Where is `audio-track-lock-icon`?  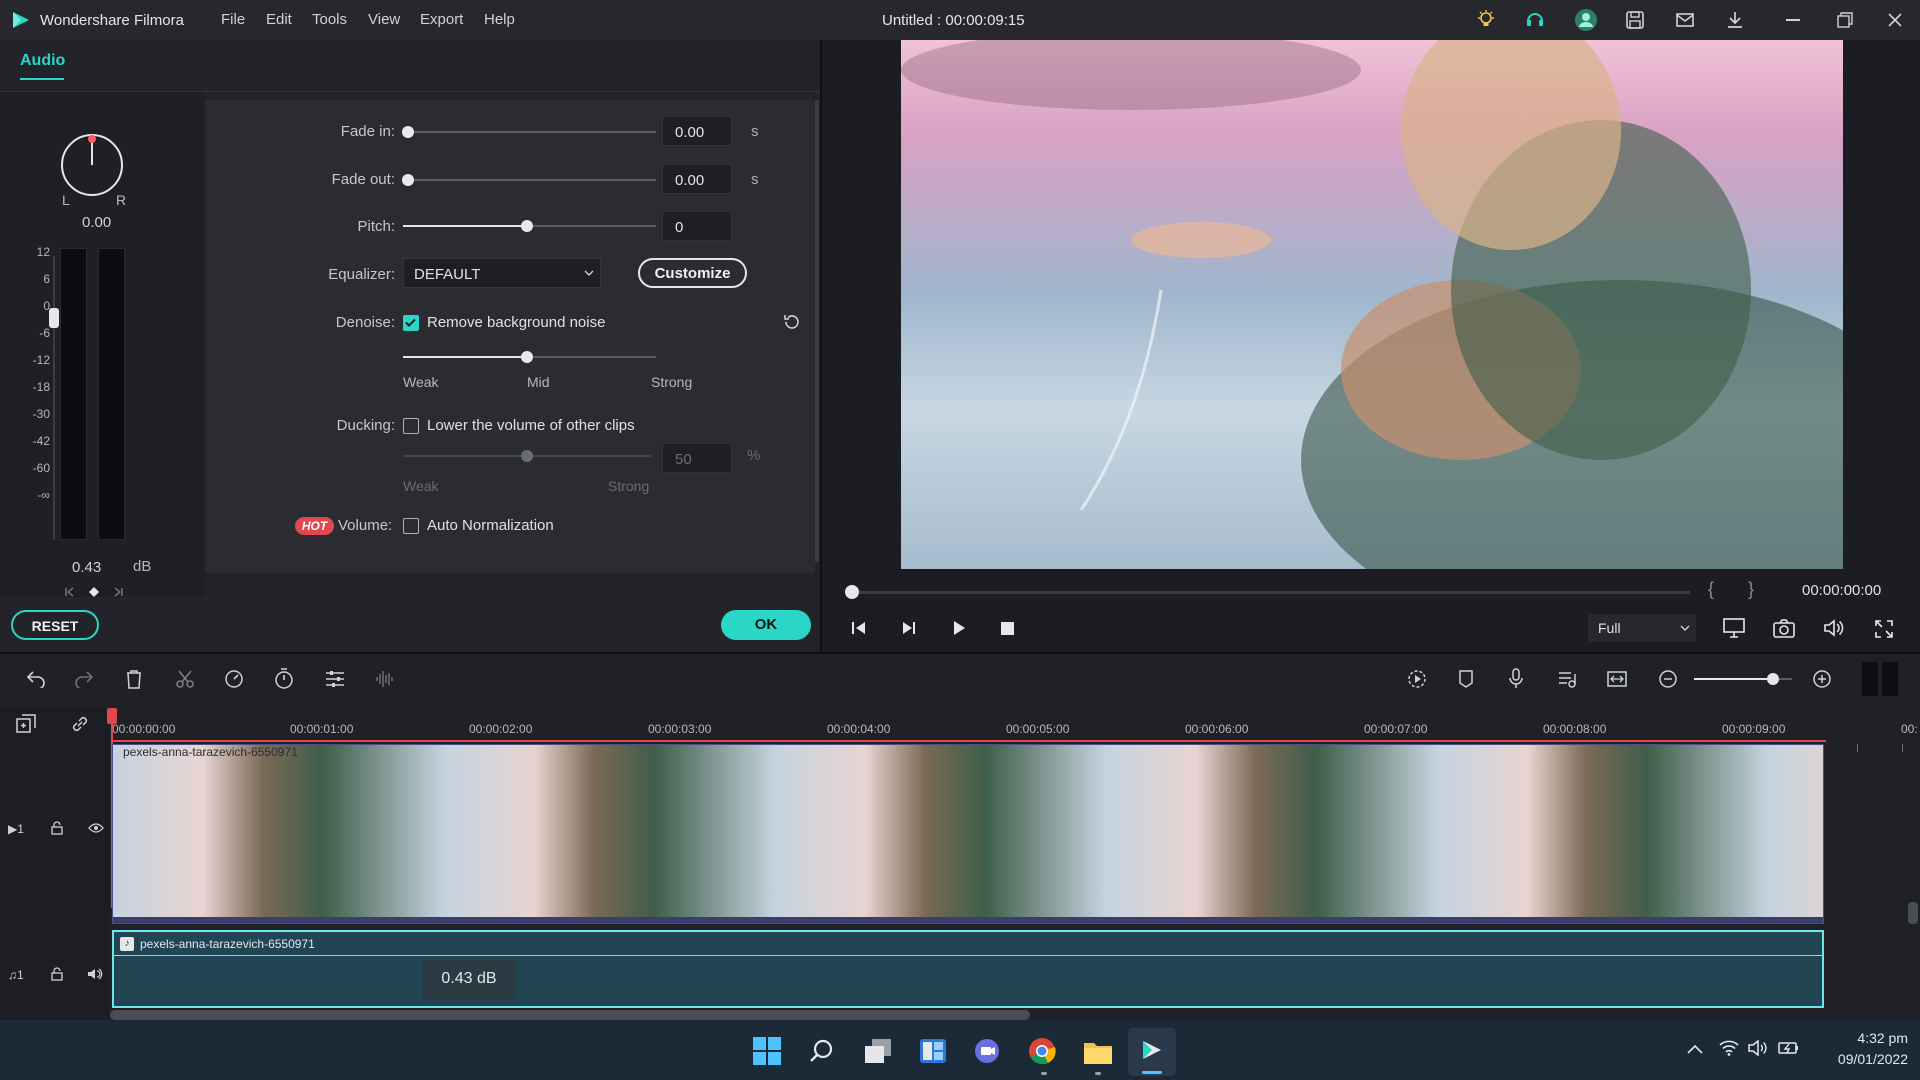 audio-track-lock-icon is located at coordinates (57, 974).